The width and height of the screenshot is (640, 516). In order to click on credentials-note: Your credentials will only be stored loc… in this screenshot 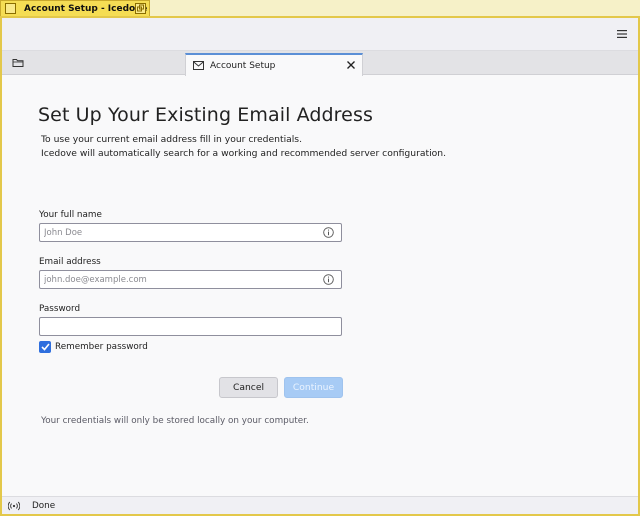, I will do `click(175, 421)`.